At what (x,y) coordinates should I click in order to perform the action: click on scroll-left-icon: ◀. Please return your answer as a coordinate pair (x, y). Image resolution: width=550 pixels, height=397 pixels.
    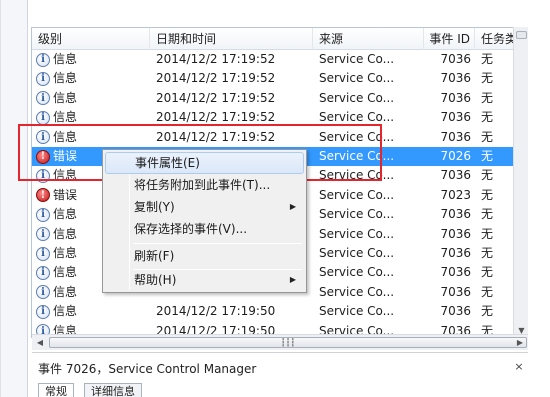
    Looking at the image, I should click on (40, 343).